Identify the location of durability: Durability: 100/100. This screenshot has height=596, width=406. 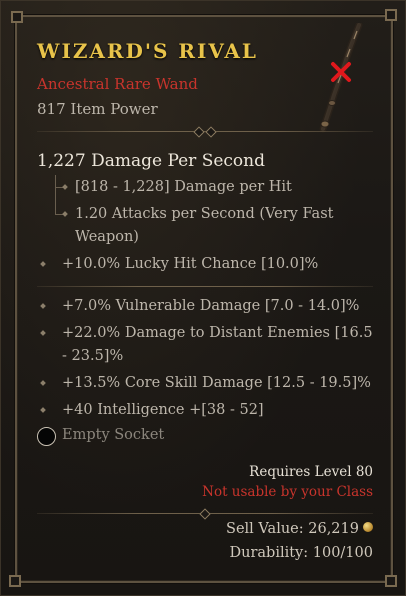
(301, 553).